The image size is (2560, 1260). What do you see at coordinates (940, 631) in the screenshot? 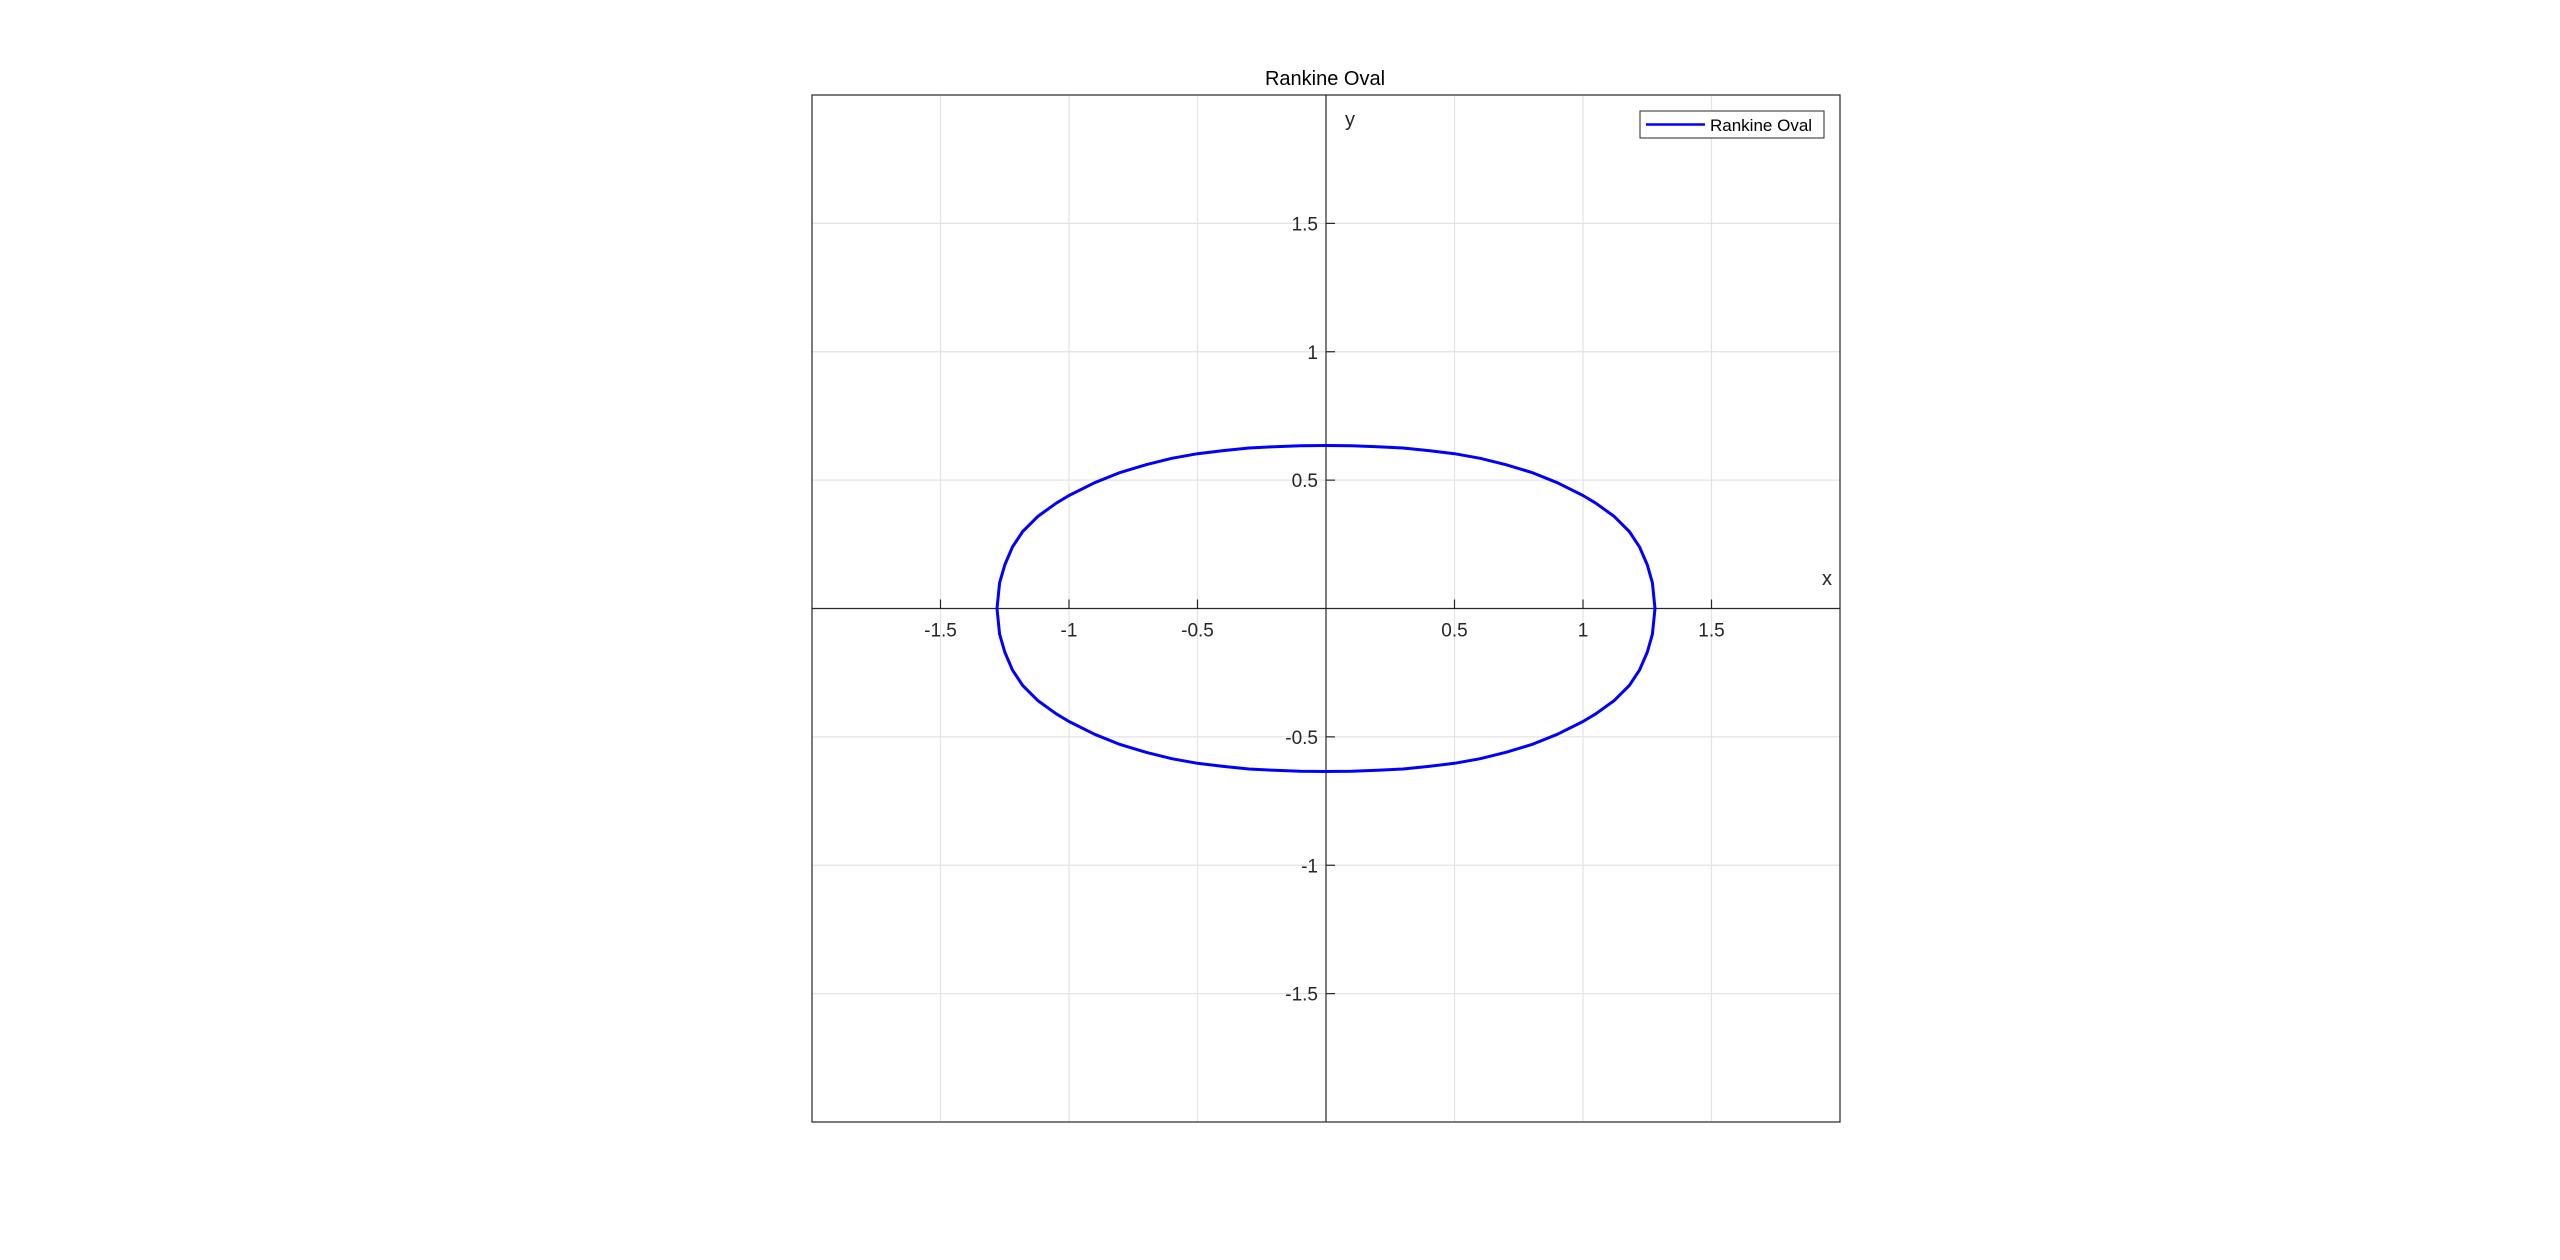
I see `x-tick-label: -1.5` at bounding box center [940, 631].